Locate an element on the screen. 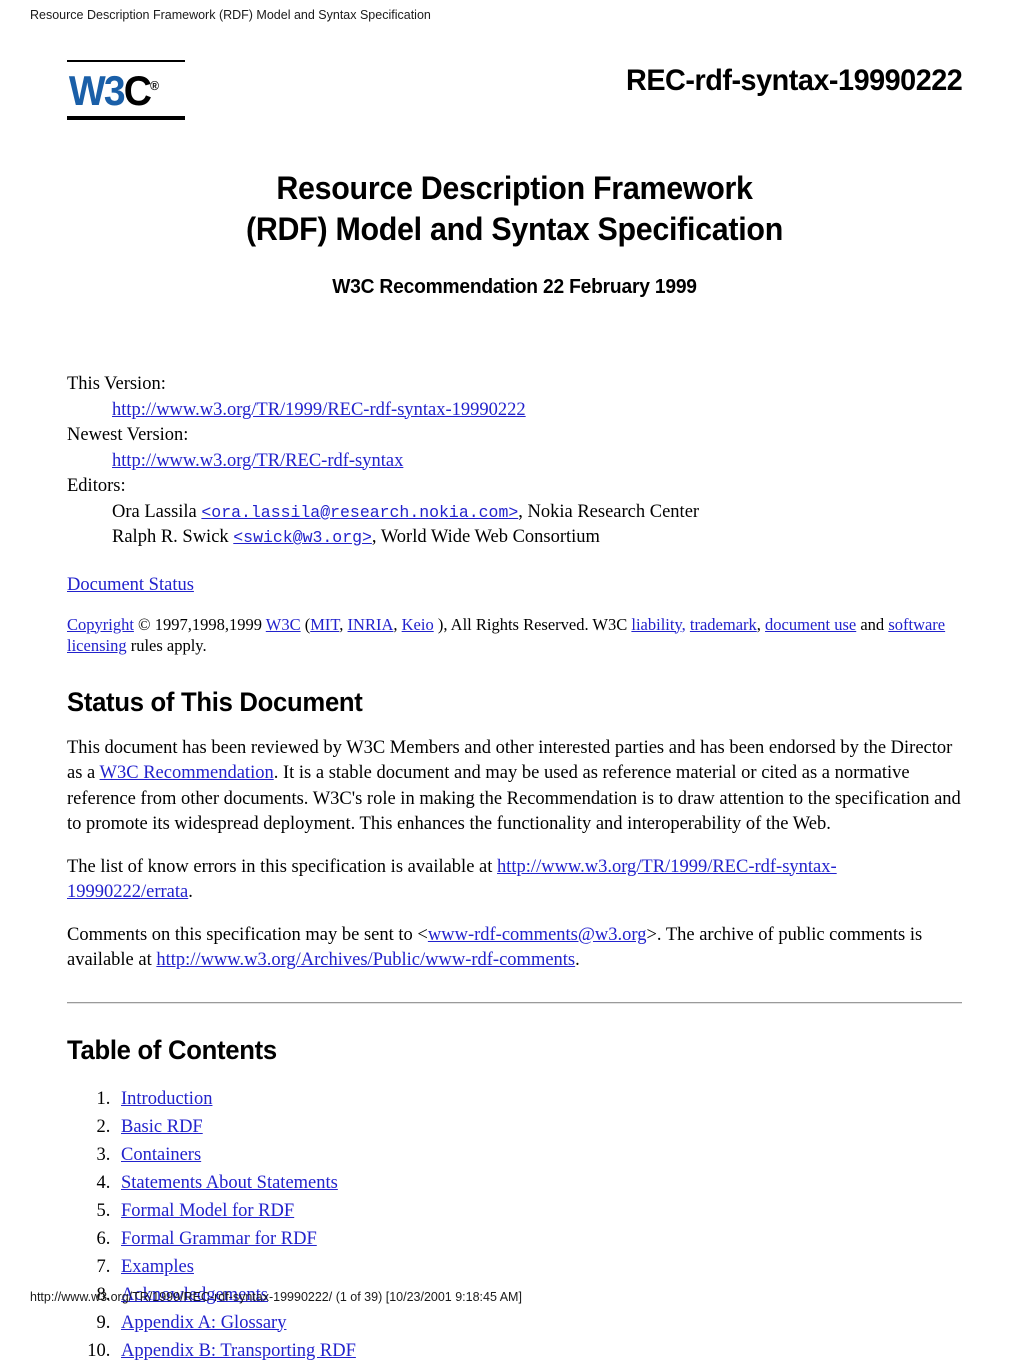 This screenshot has width=1020, height=1365. w3c-link: W3C is located at coordinates (283, 624).